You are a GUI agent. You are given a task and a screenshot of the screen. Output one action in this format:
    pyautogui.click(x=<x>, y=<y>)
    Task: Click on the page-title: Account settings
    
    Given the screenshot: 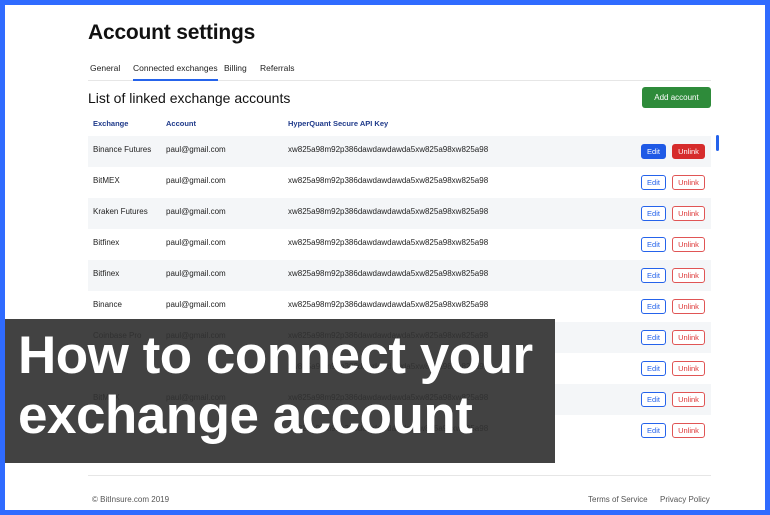 What is the action you would take?
    pyautogui.click(x=172, y=32)
    